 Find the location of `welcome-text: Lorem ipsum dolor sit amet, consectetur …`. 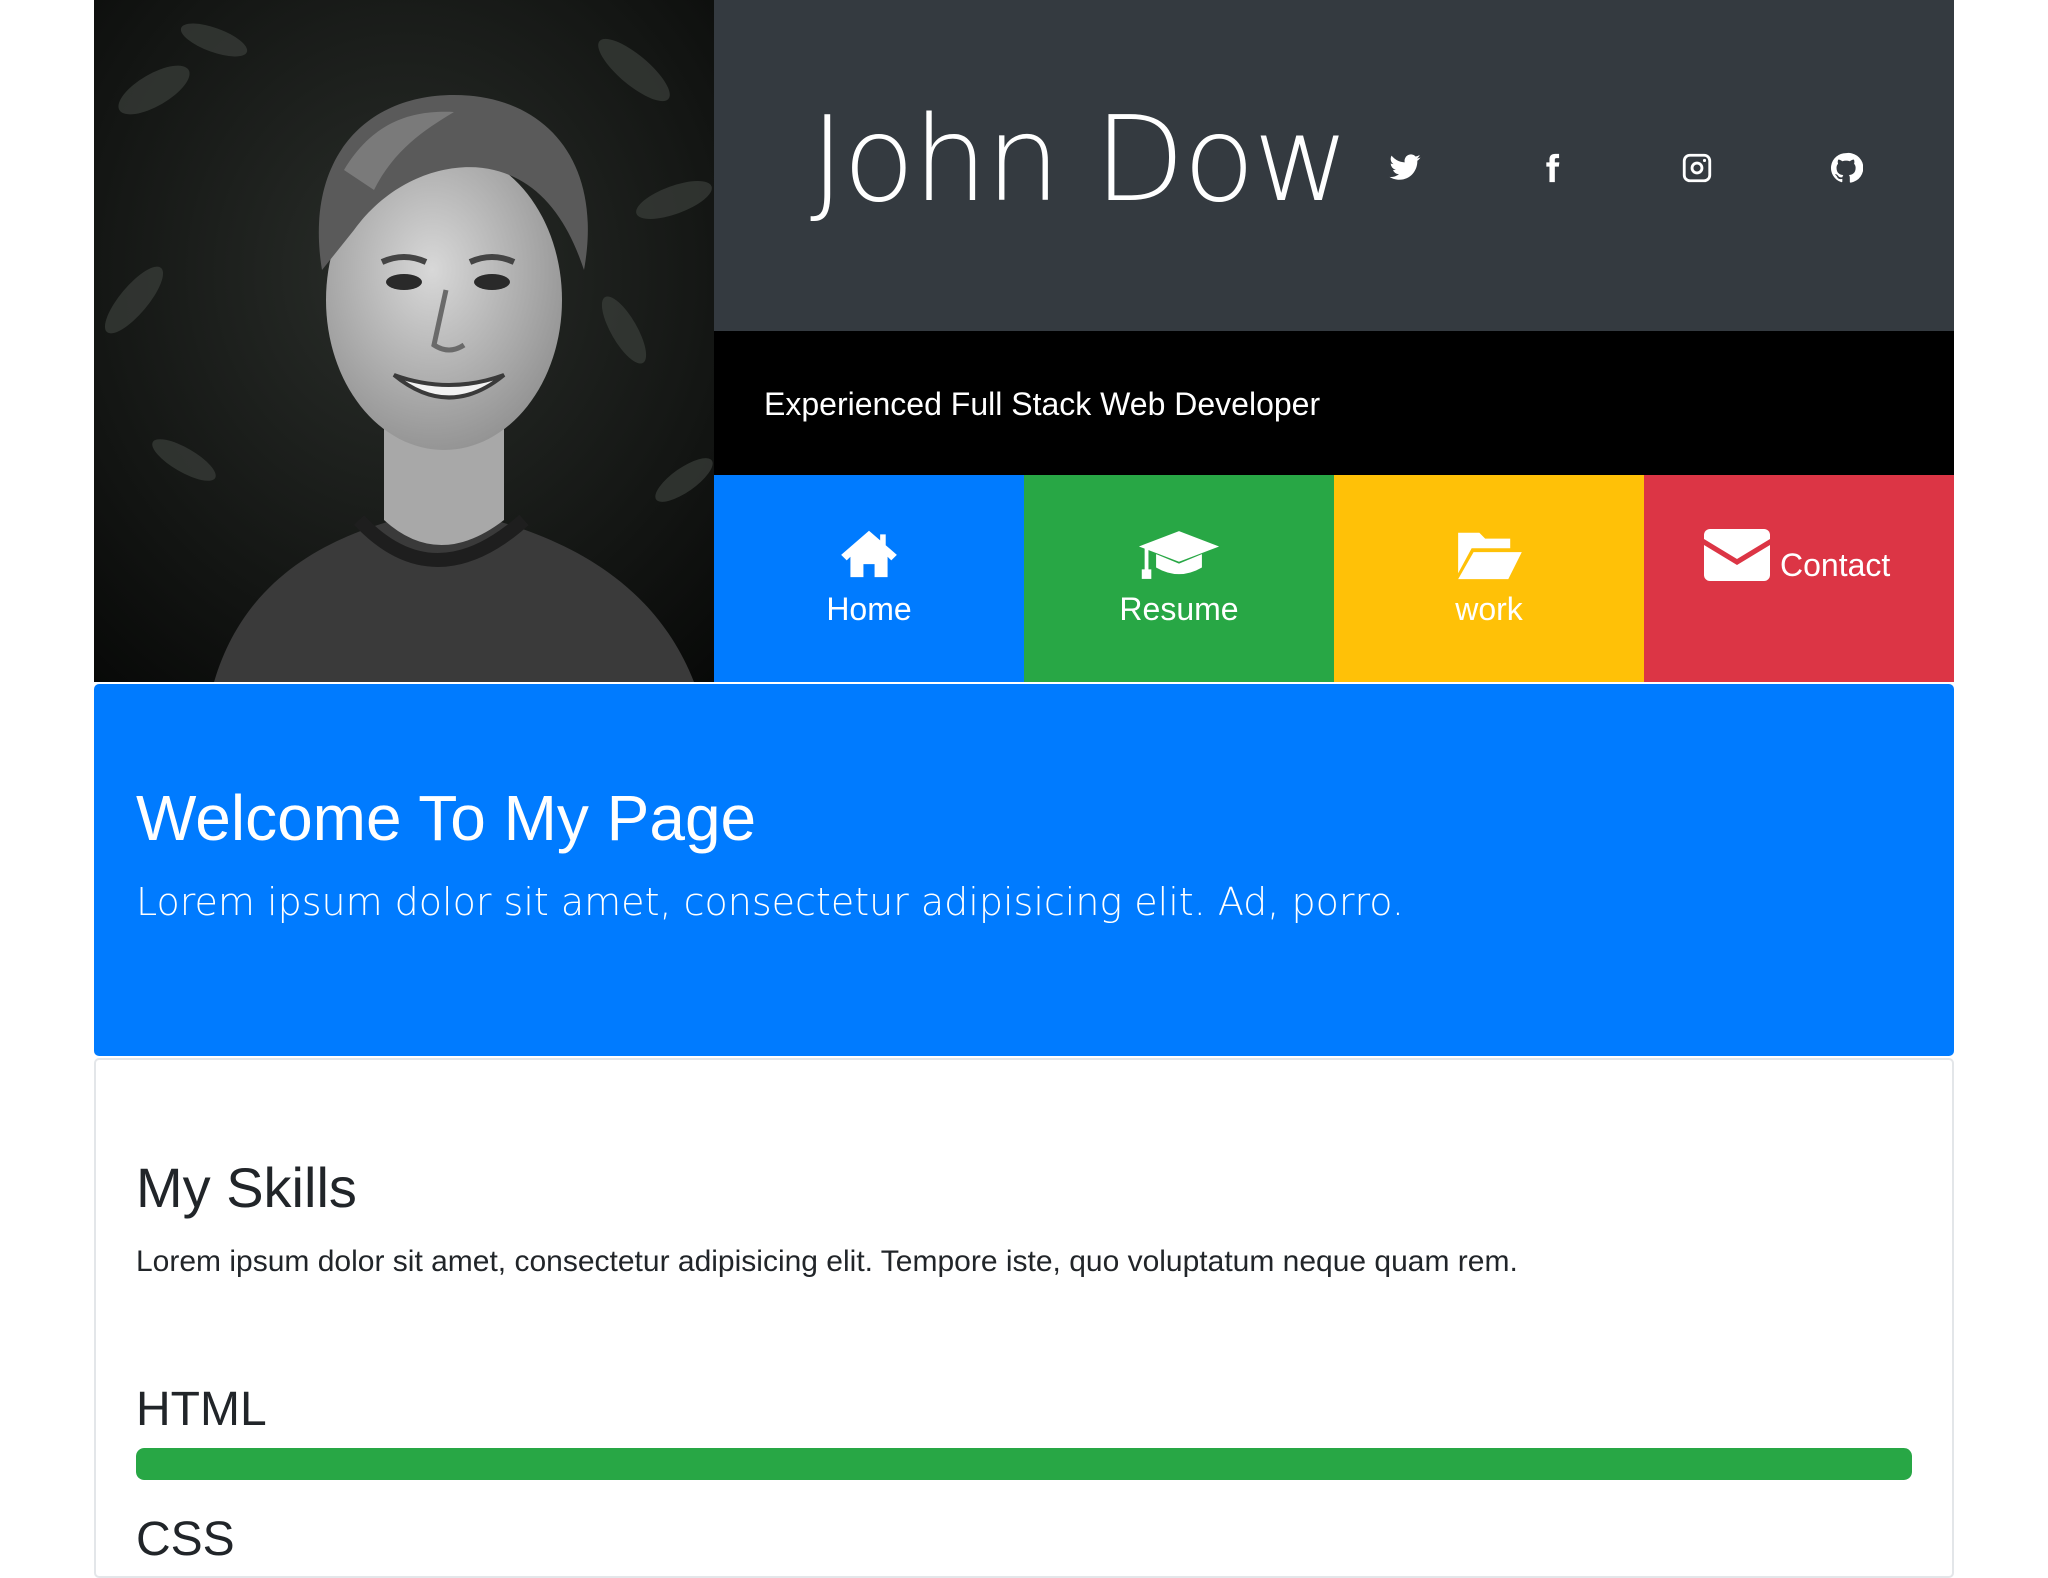

welcome-text: Lorem ipsum dolor sit amet, consectetur … is located at coordinates (770, 902).